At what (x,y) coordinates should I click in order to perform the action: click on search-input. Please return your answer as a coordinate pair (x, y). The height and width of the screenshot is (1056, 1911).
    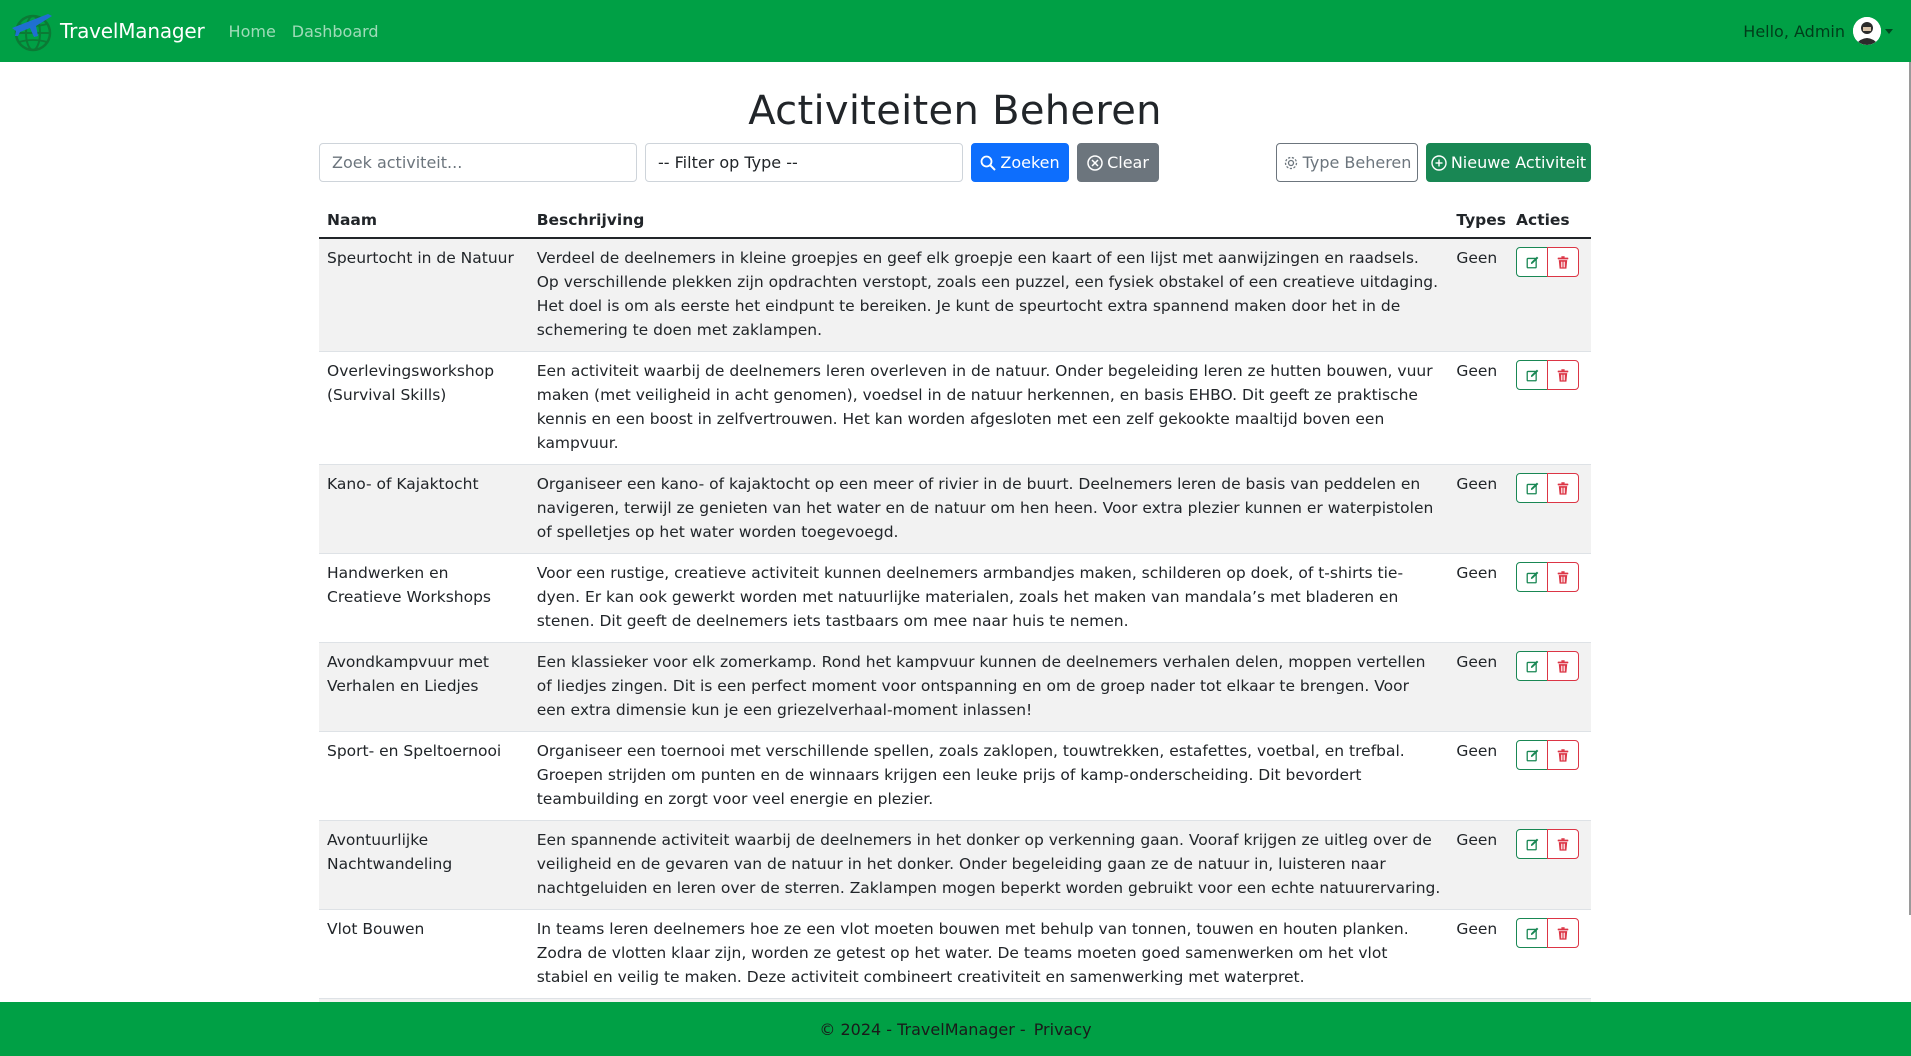
    Looking at the image, I should click on (478, 162).